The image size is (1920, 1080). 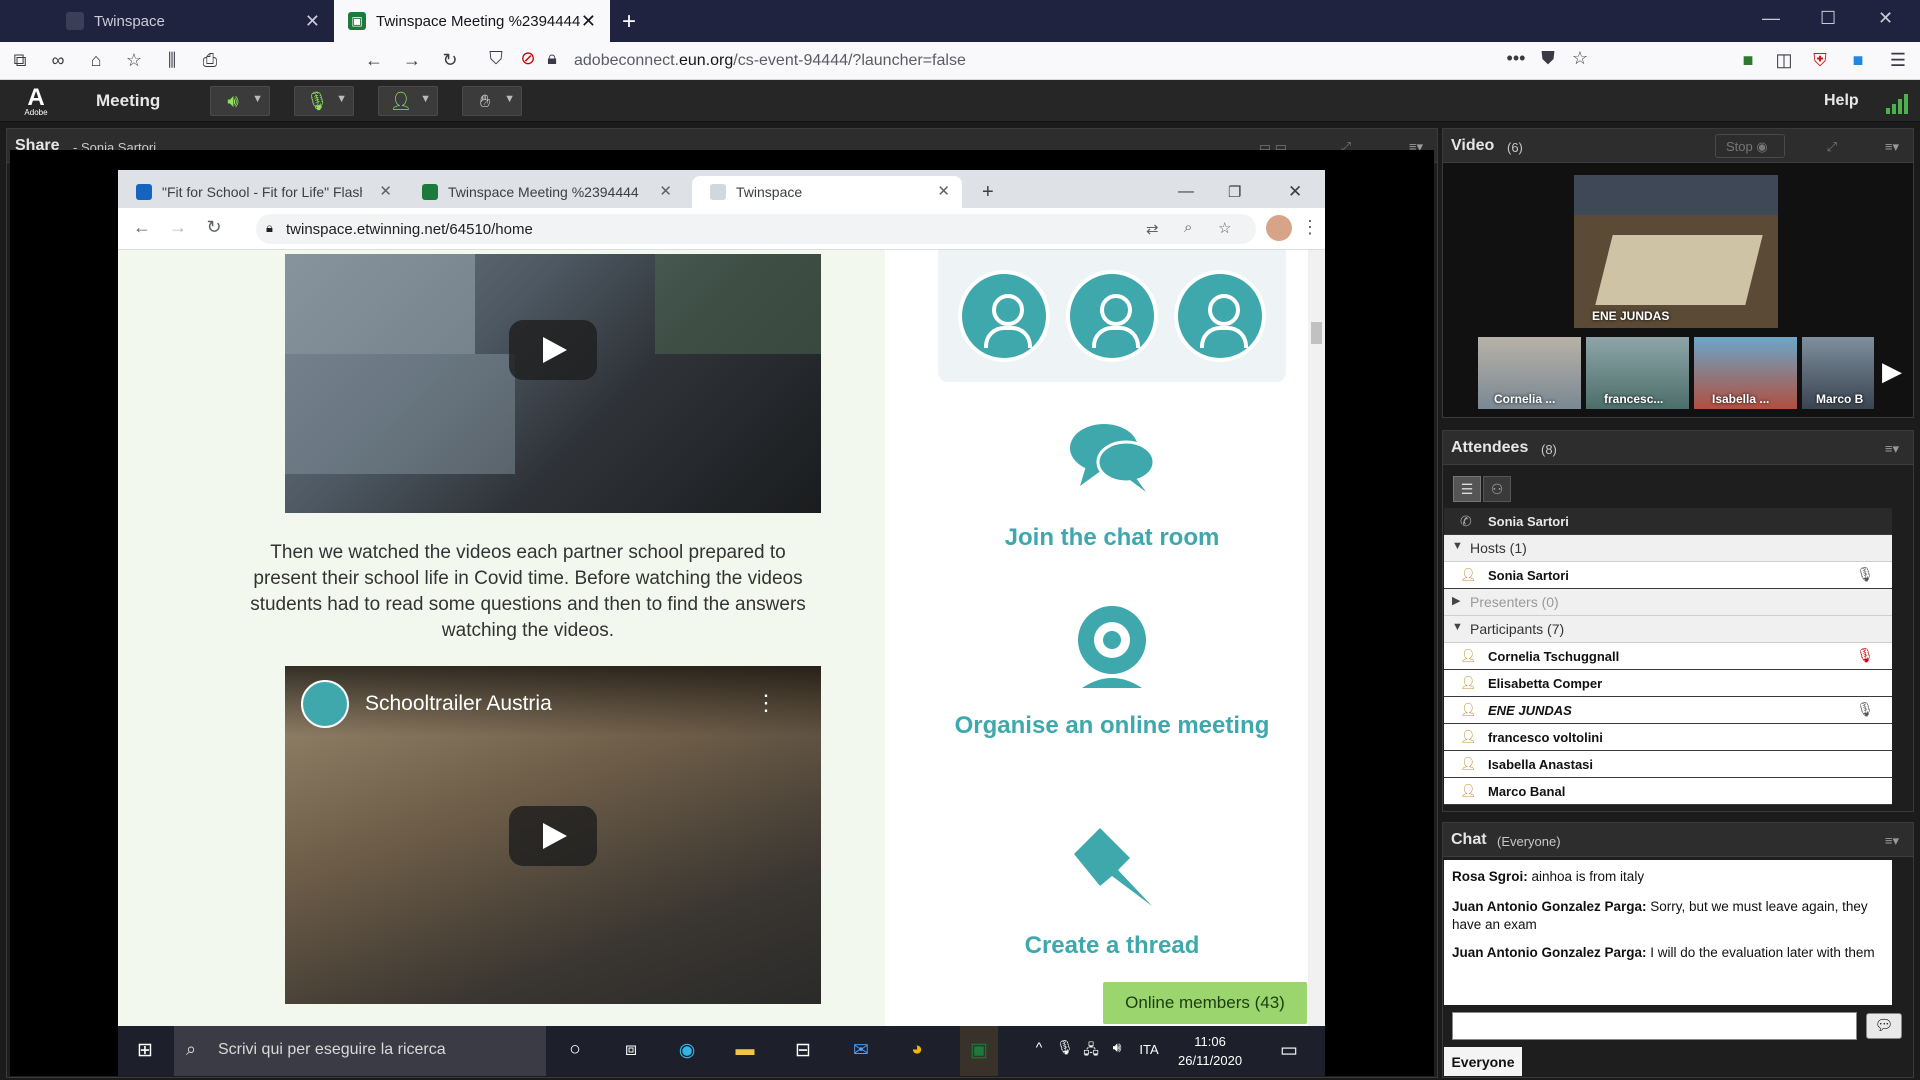 I want to click on microphone-button: 🎙︎ ▼, so click(x=324, y=101).